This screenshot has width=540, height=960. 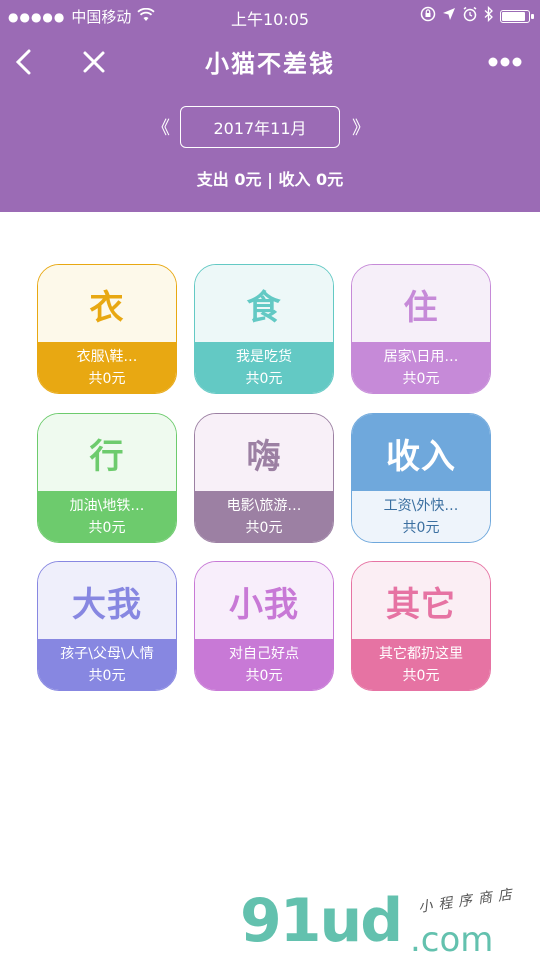 I want to click on alarm-icon, so click(x=470, y=16).